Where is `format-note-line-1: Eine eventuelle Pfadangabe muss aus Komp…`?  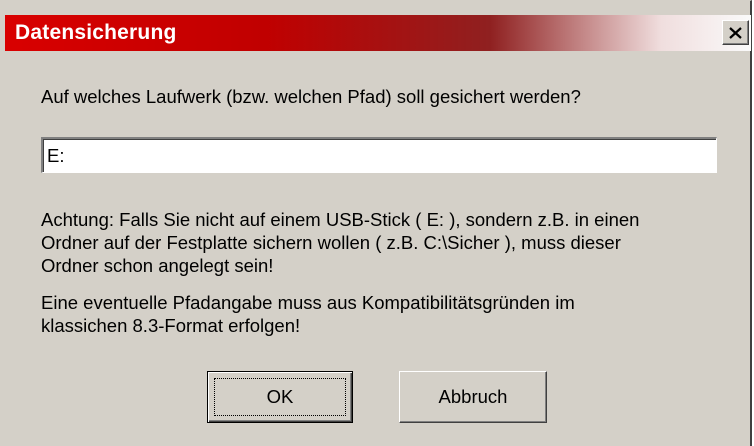 format-note-line-1: Eine eventuelle Pfadangabe muss aus Komp… is located at coordinates (308, 302).